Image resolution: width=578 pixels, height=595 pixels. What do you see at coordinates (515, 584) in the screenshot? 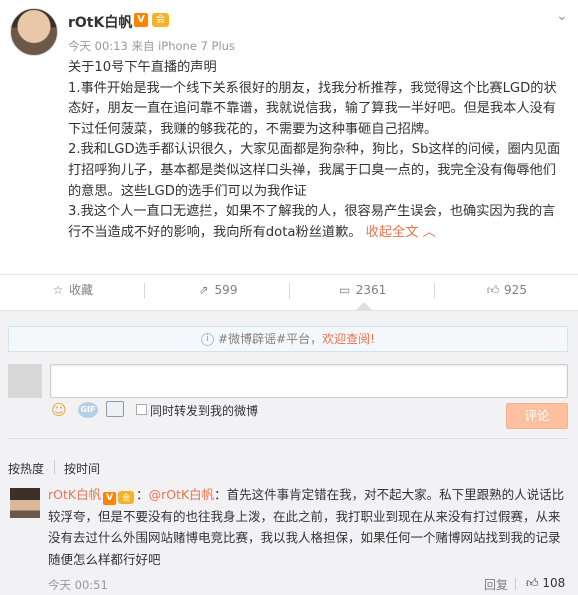
I see `comment-action-divider` at bounding box center [515, 584].